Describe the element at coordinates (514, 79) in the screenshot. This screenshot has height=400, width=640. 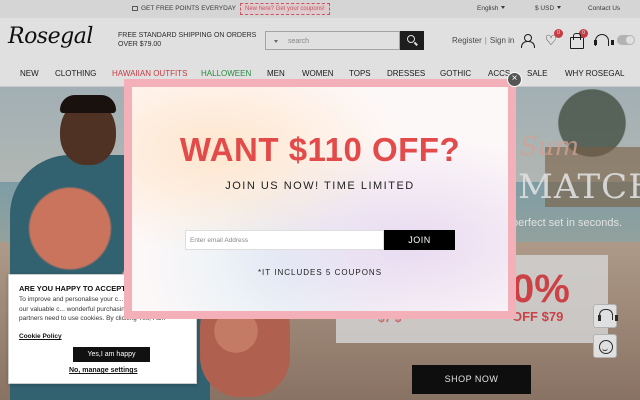
I see `close-icon: ×` at that location.